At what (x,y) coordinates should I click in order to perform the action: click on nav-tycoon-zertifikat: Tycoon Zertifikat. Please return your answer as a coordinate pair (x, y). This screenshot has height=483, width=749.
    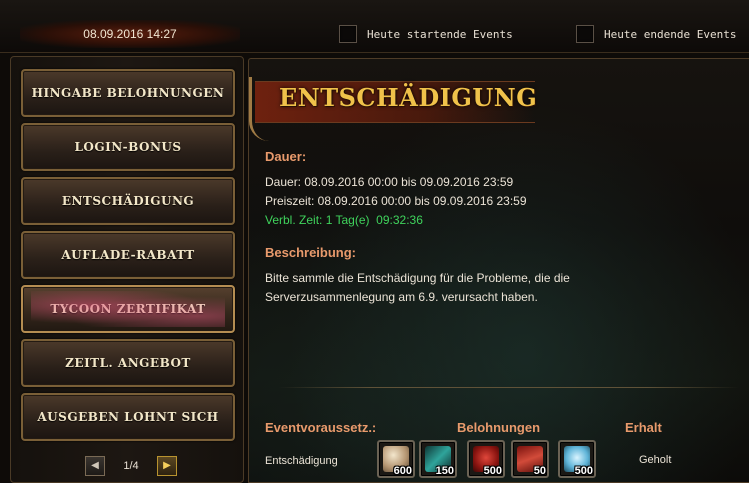
    Looking at the image, I should click on (128, 309).